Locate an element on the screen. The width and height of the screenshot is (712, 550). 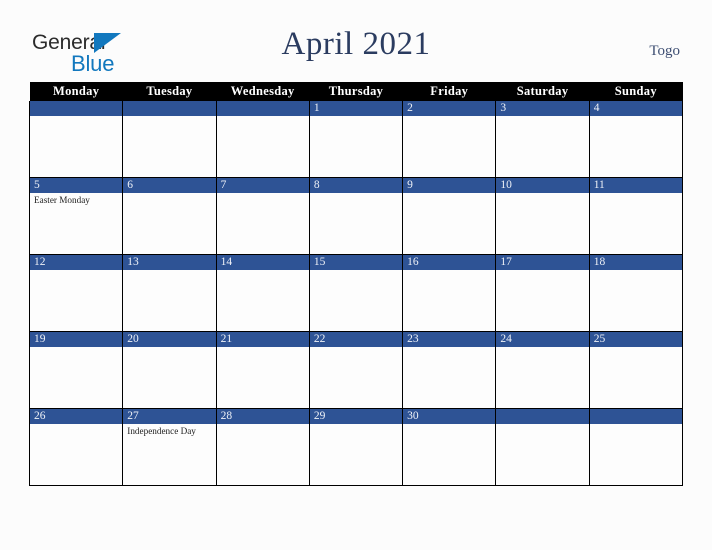
calendar-day-cell: 4 is located at coordinates (636, 139).